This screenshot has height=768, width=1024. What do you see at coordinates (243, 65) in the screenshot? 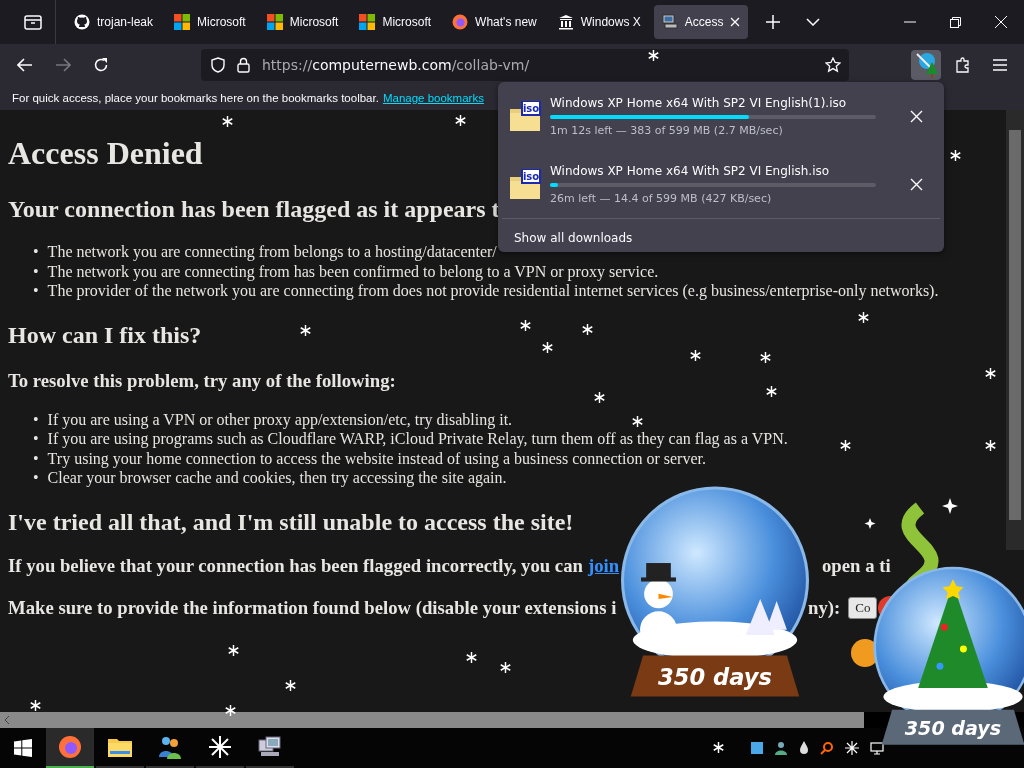
I see `lock-icon` at bounding box center [243, 65].